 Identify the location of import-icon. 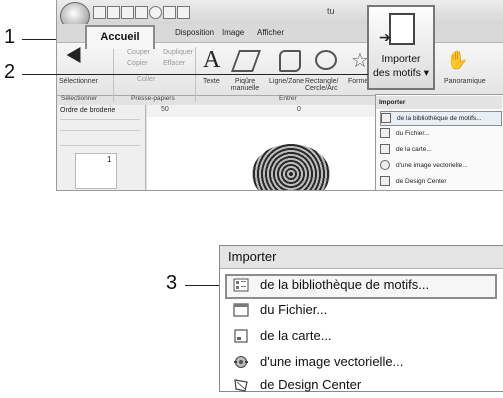
(402, 29).